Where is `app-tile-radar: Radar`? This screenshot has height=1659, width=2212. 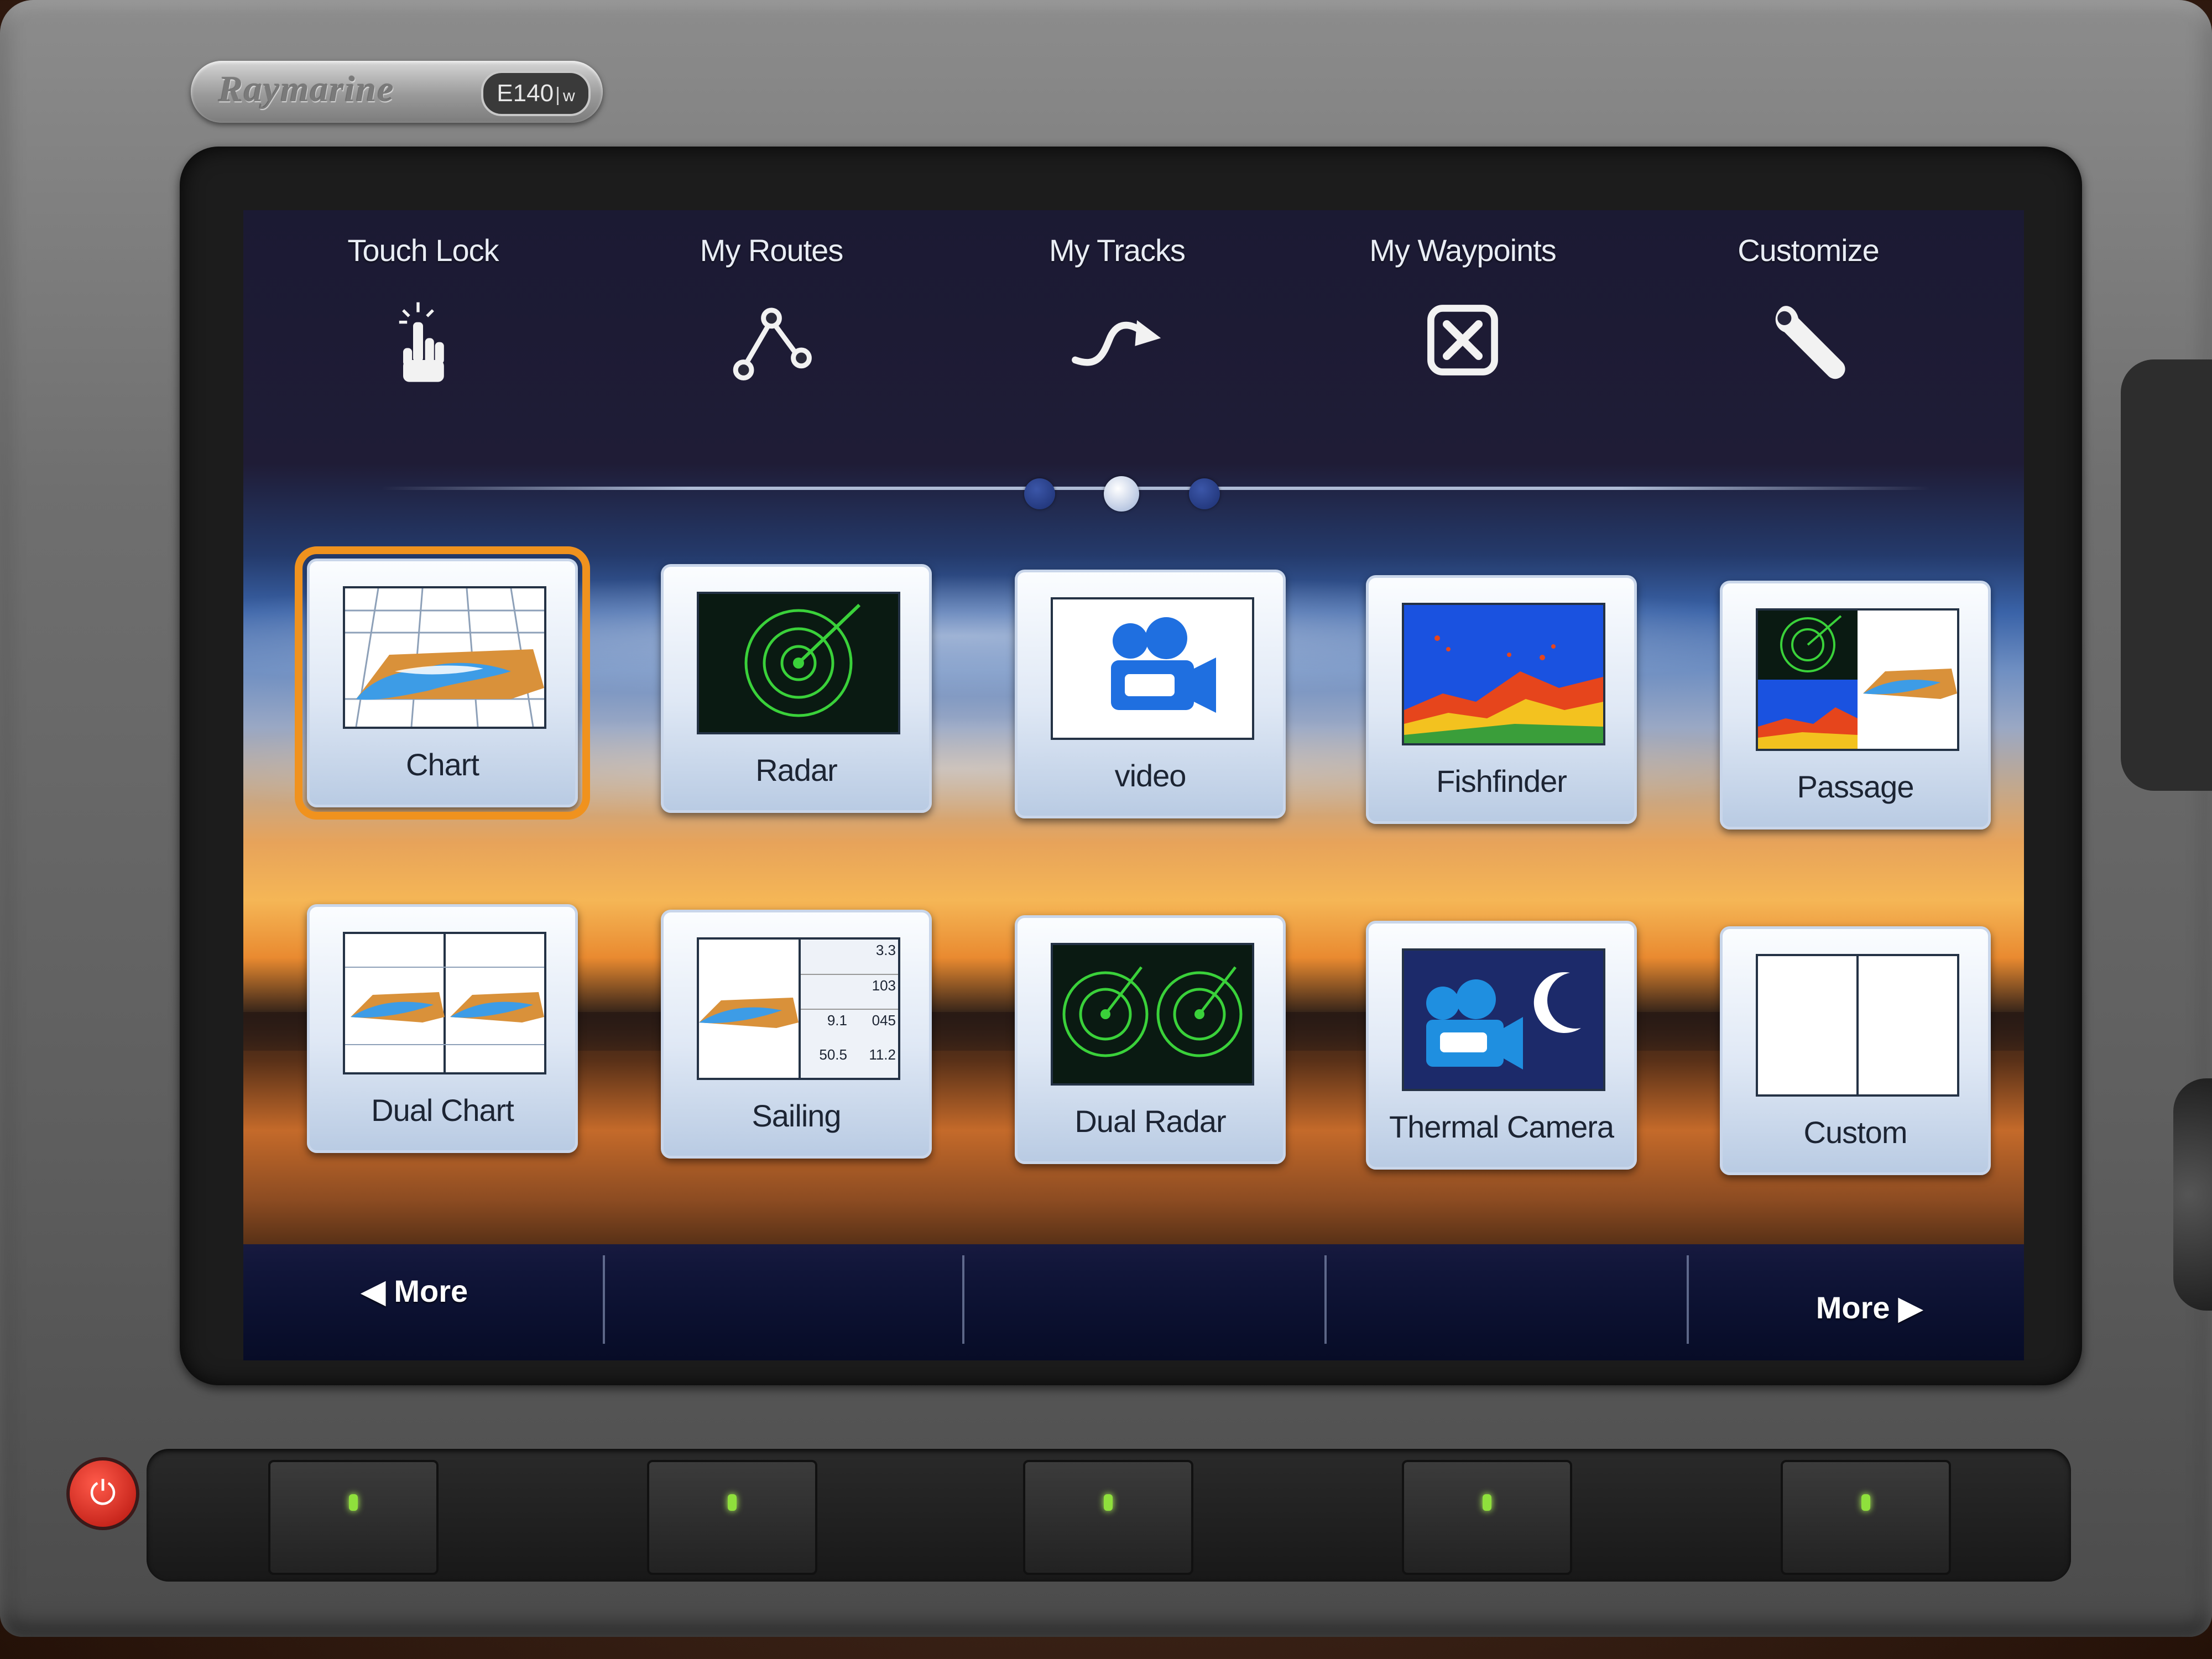 app-tile-radar: Radar is located at coordinates (797, 688).